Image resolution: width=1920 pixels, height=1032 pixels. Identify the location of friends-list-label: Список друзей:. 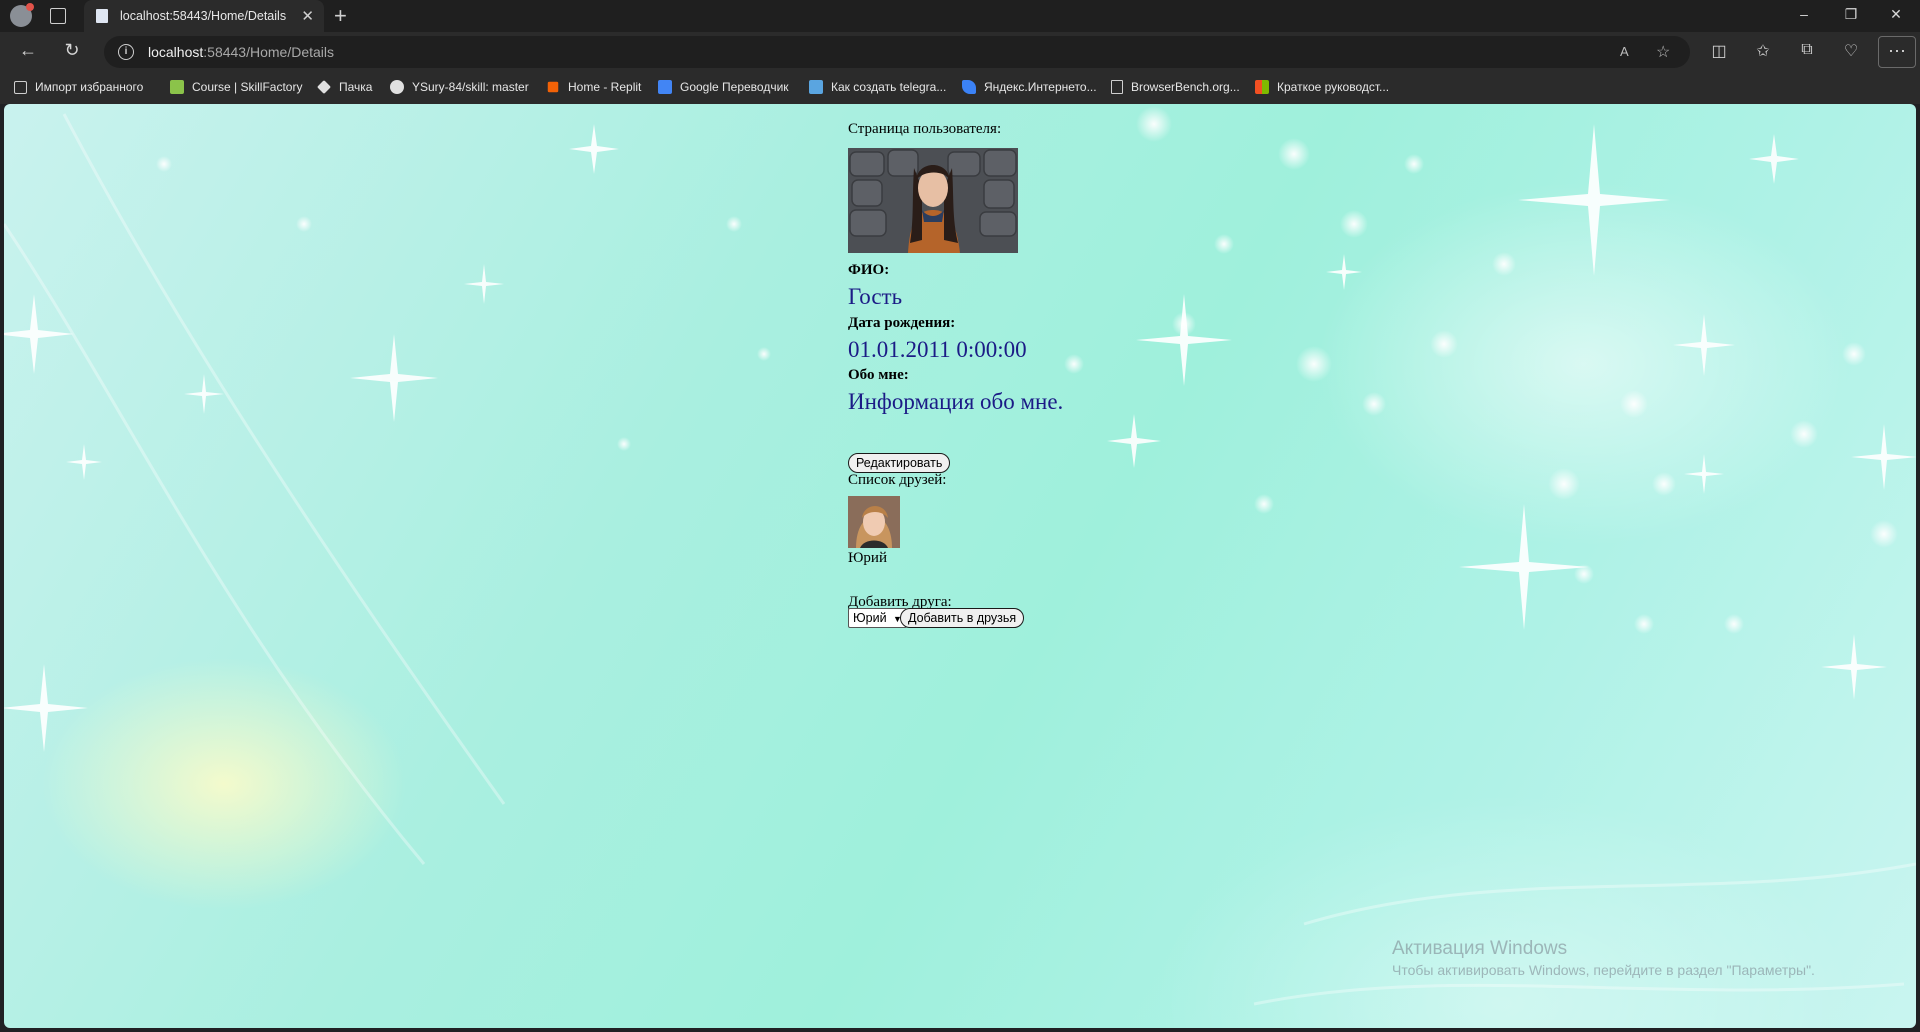
(897, 480).